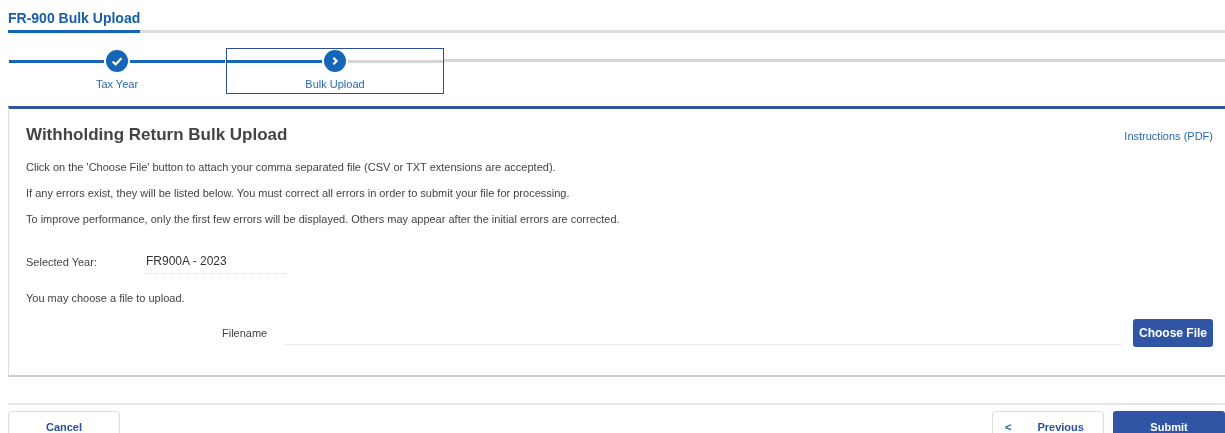 Image resolution: width=1225 pixels, height=433 pixels. I want to click on previous-button: < Previous, so click(1048, 422).